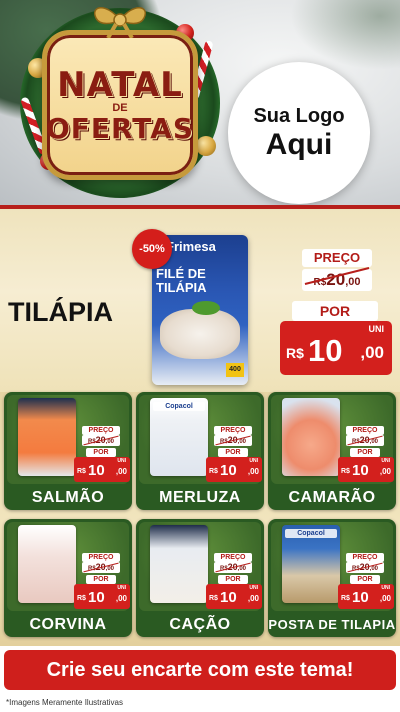 The width and height of the screenshot is (400, 712). I want to click on product-name: SALMÃO, so click(68, 497).